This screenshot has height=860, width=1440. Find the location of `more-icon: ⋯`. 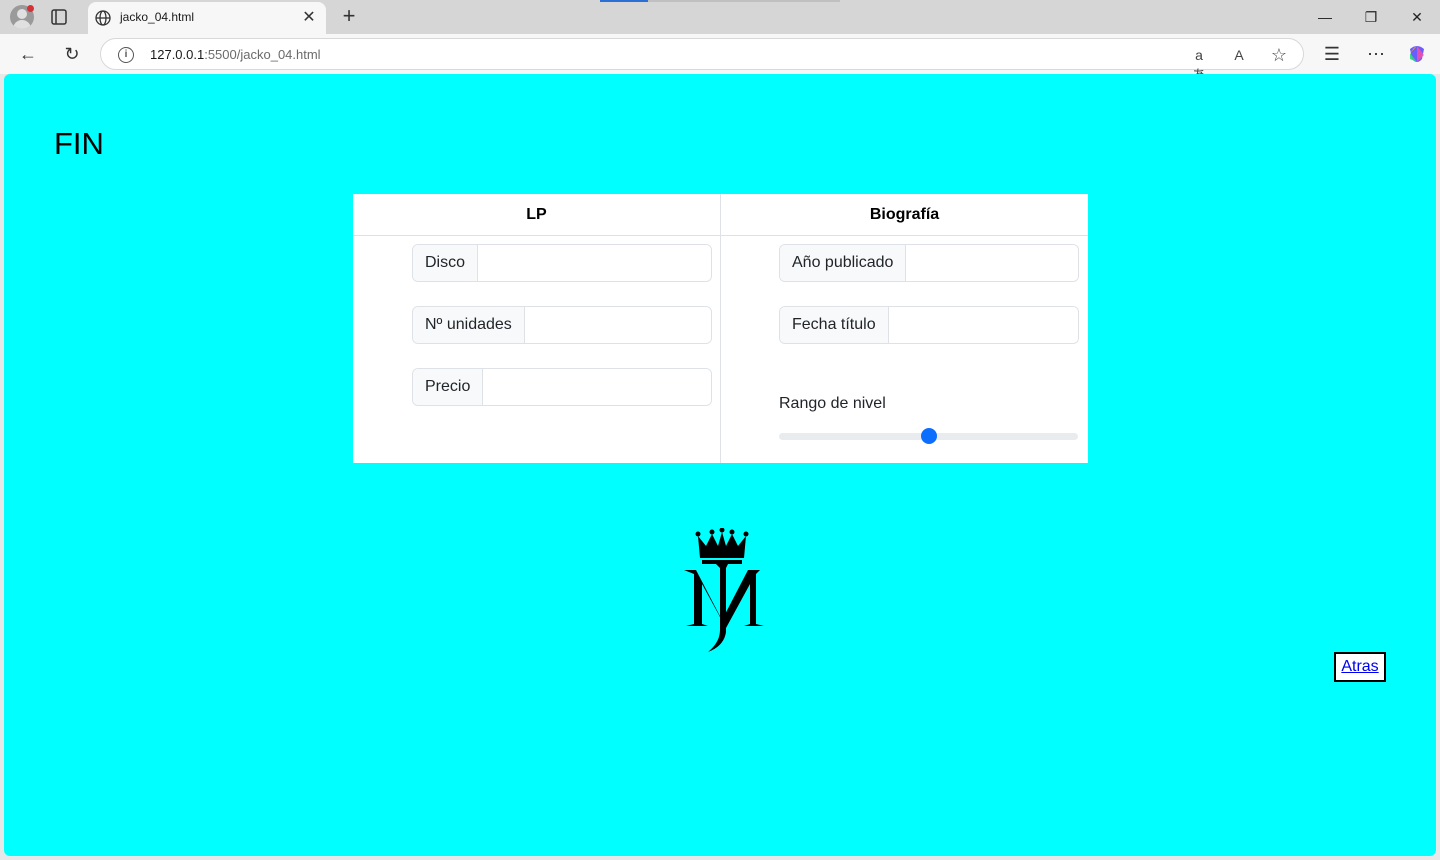

more-icon: ⋯ is located at coordinates (1376, 54).